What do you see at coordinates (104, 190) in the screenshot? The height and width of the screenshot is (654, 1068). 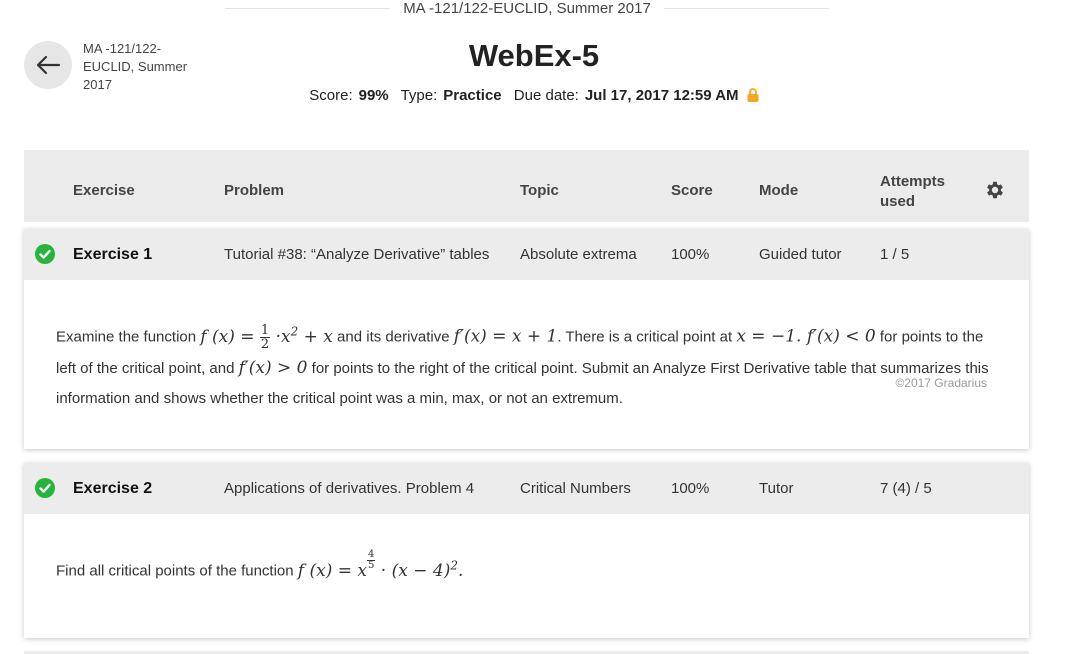 I see `column-header-exercise: Exercise` at bounding box center [104, 190].